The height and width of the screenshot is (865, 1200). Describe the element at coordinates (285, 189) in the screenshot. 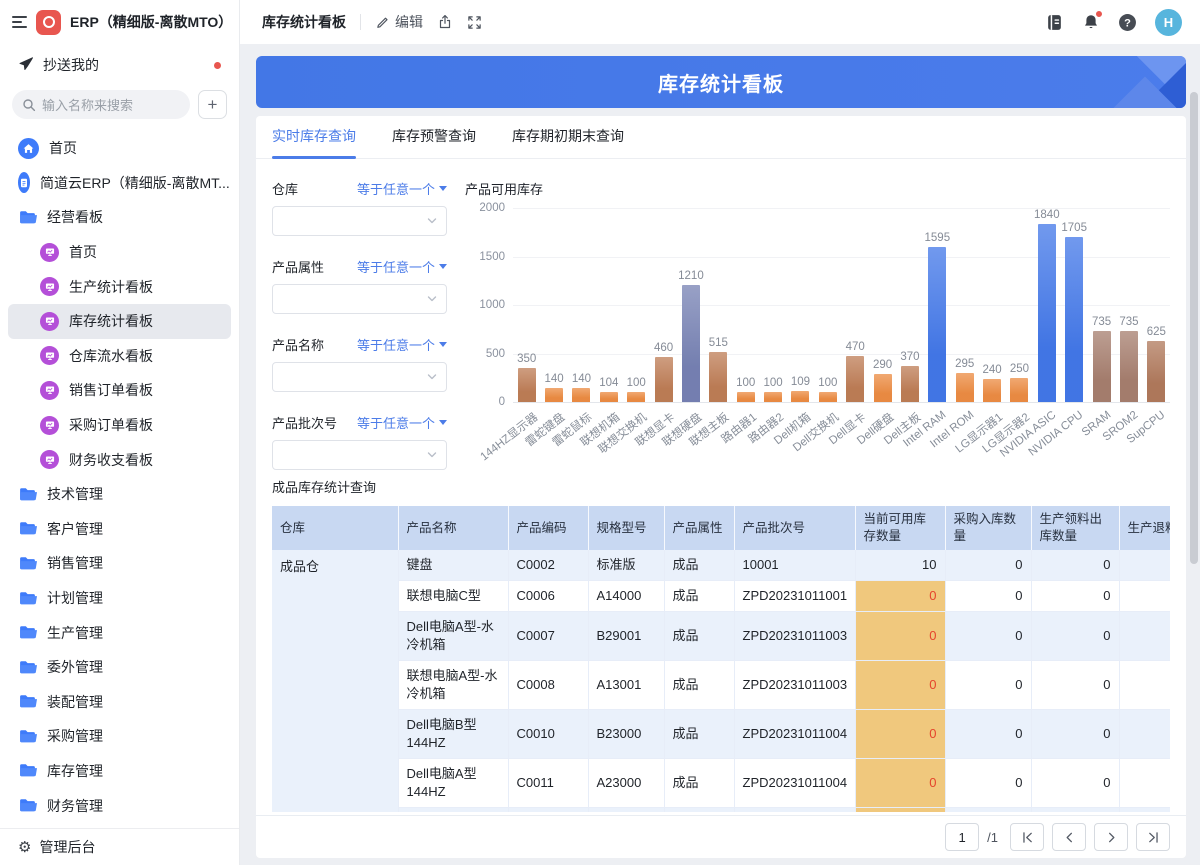

I see `filter-label: 仓库` at that location.